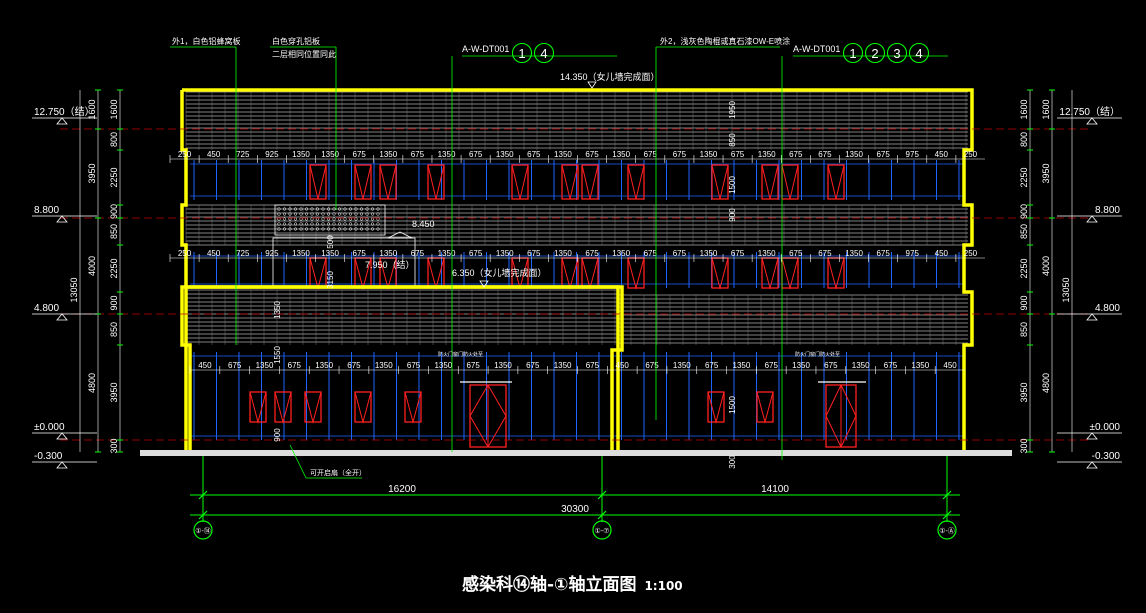 This screenshot has height=613, width=1146. What do you see at coordinates (792, 319) in the screenshot?
I see `lower-right-band` at bounding box center [792, 319].